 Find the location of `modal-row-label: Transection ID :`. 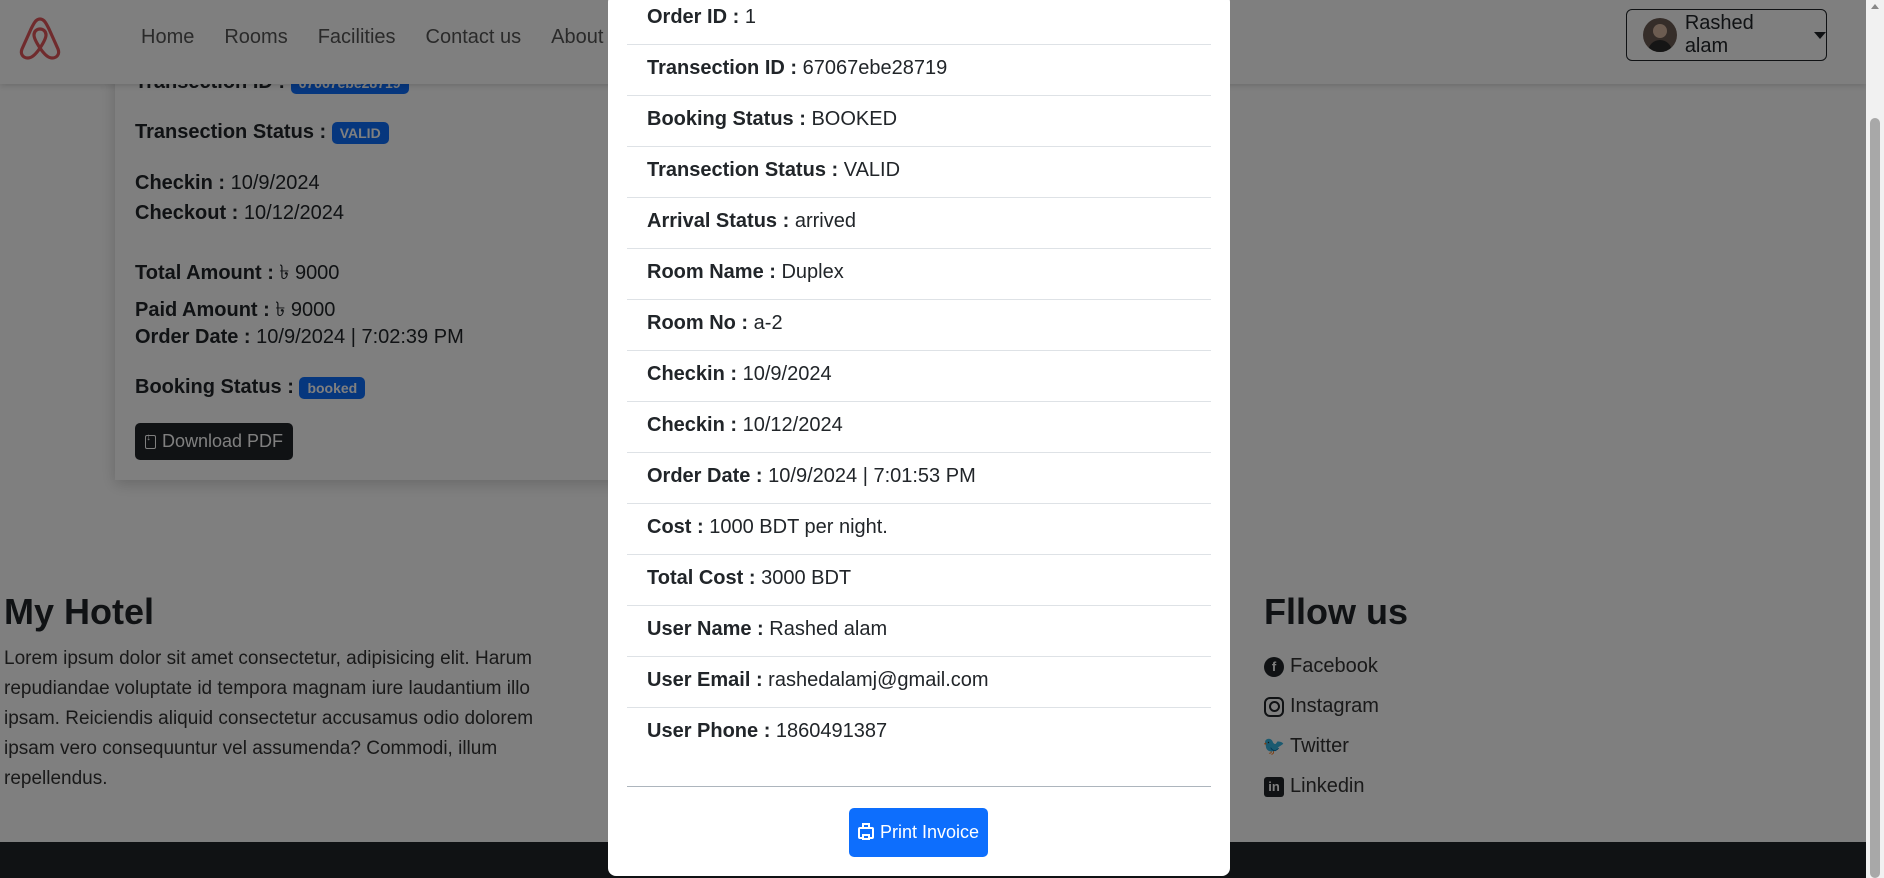

modal-row-label: Transection ID : is located at coordinates (722, 68).